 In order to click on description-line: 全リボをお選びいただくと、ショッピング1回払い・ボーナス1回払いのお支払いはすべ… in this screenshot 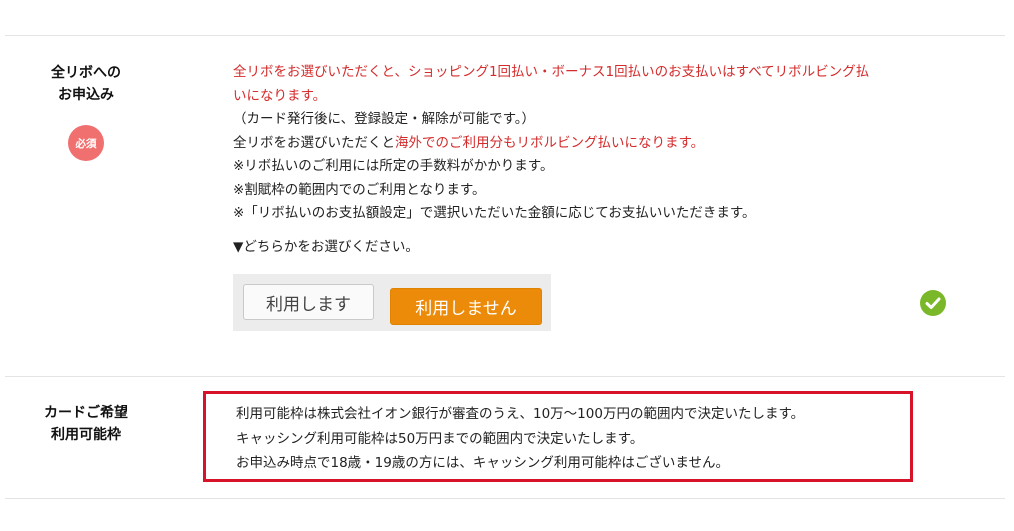, I will do `click(551, 72)`.